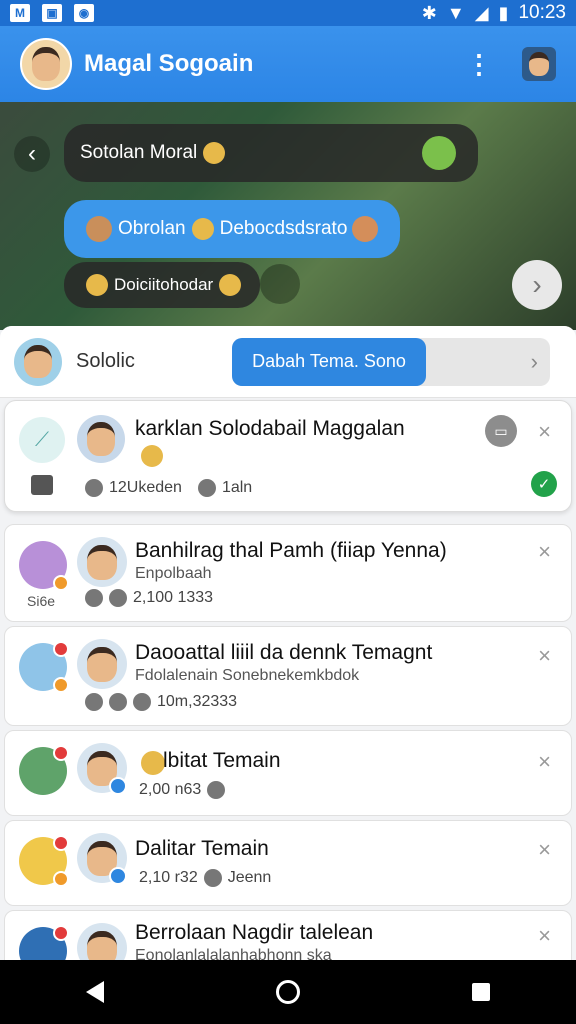 This screenshot has height=1024, width=576. Describe the element at coordinates (329, 361) in the screenshot. I see `theme-pill: Dabah Tema. Sono` at that location.